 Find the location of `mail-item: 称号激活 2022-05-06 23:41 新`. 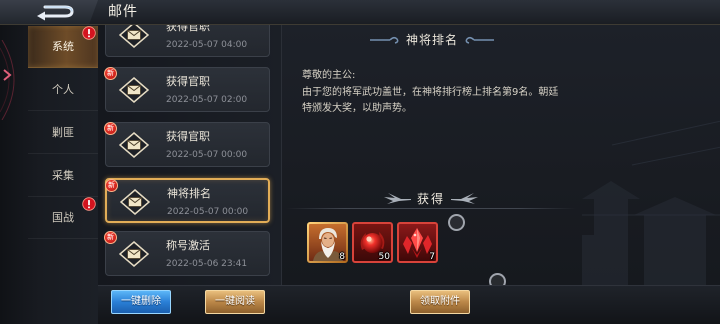

mail-item: 称号激活 2022-05-06 23:41 新 is located at coordinates (187, 253).